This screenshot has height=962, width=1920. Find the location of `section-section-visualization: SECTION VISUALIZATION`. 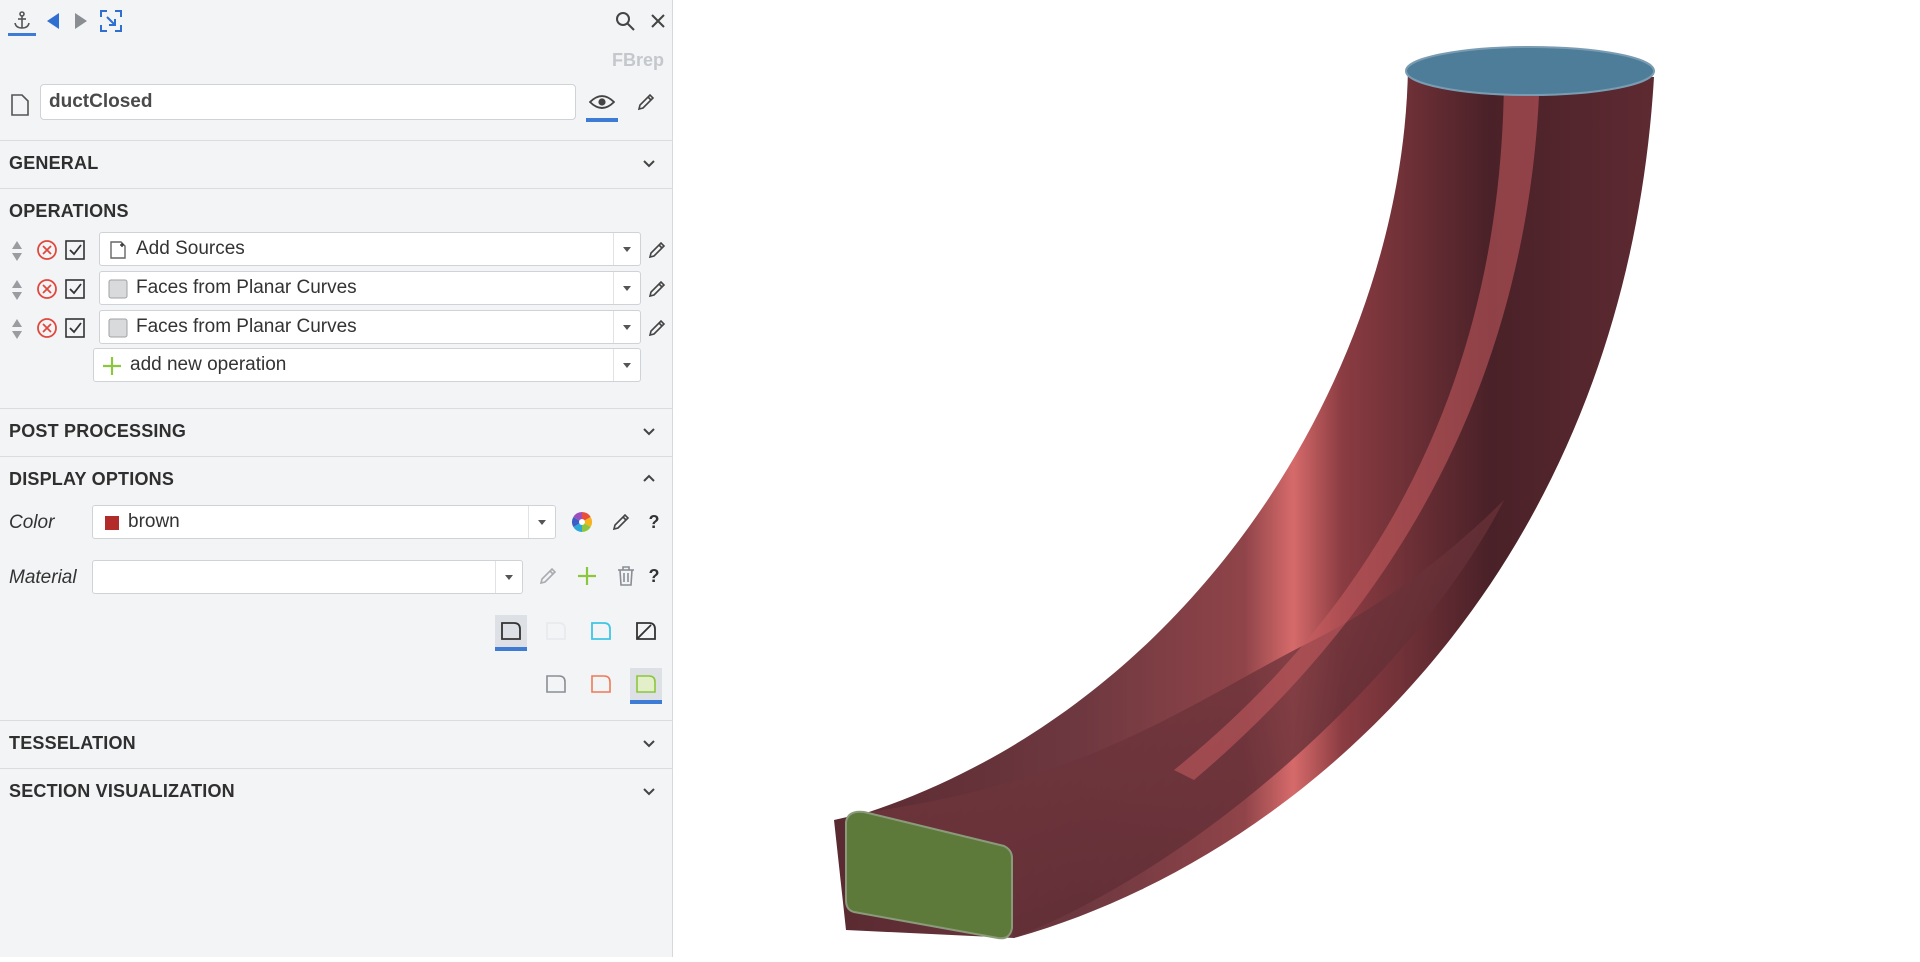

section-section-visualization: SECTION VISUALIZATION is located at coordinates (336, 791).